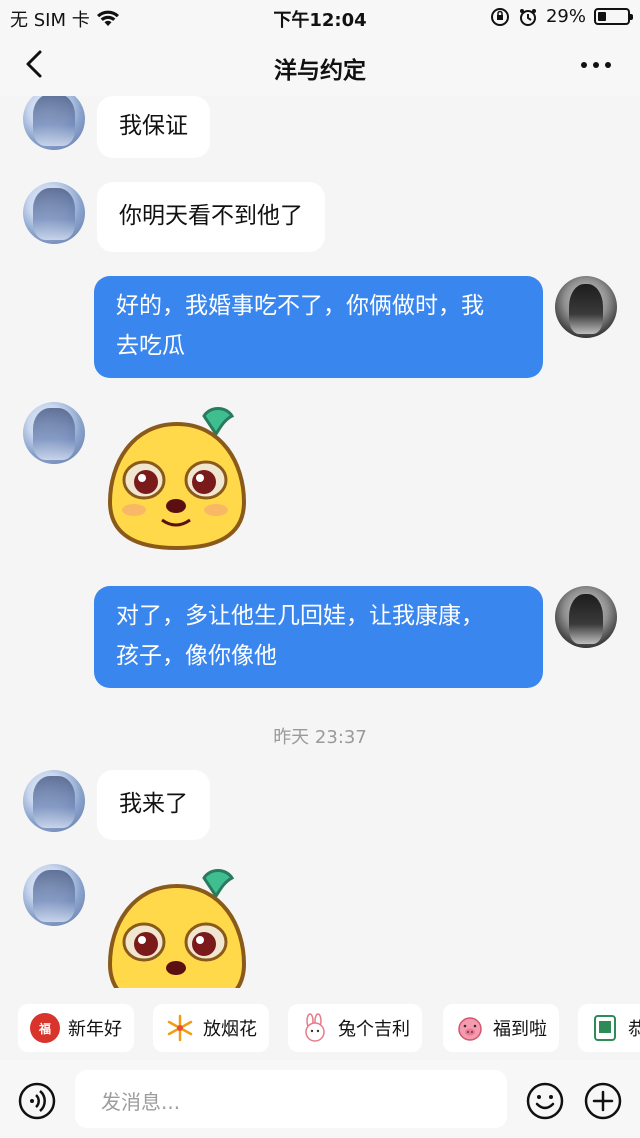  What do you see at coordinates (95, 1029) in the screenshot?
I see `quick-reply-label: 新年好` at bounding box center [95, 1029].